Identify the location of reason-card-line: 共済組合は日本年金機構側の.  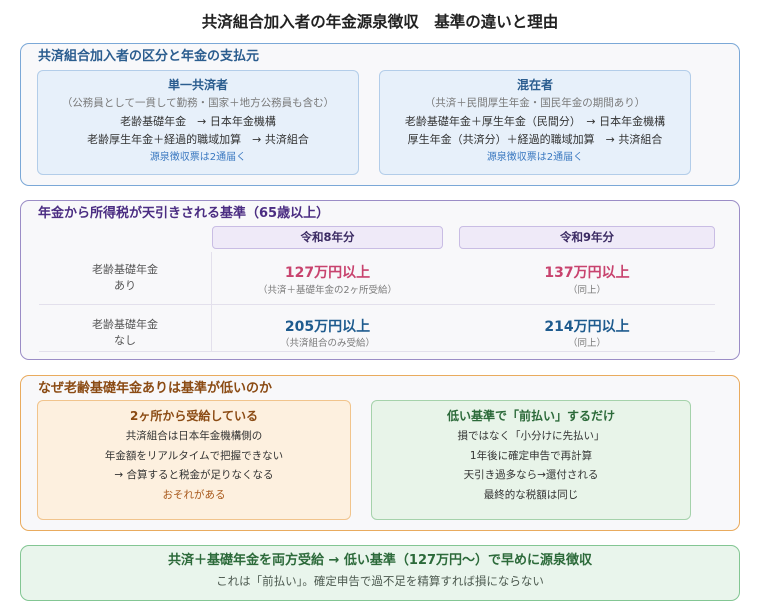
(194, 436).